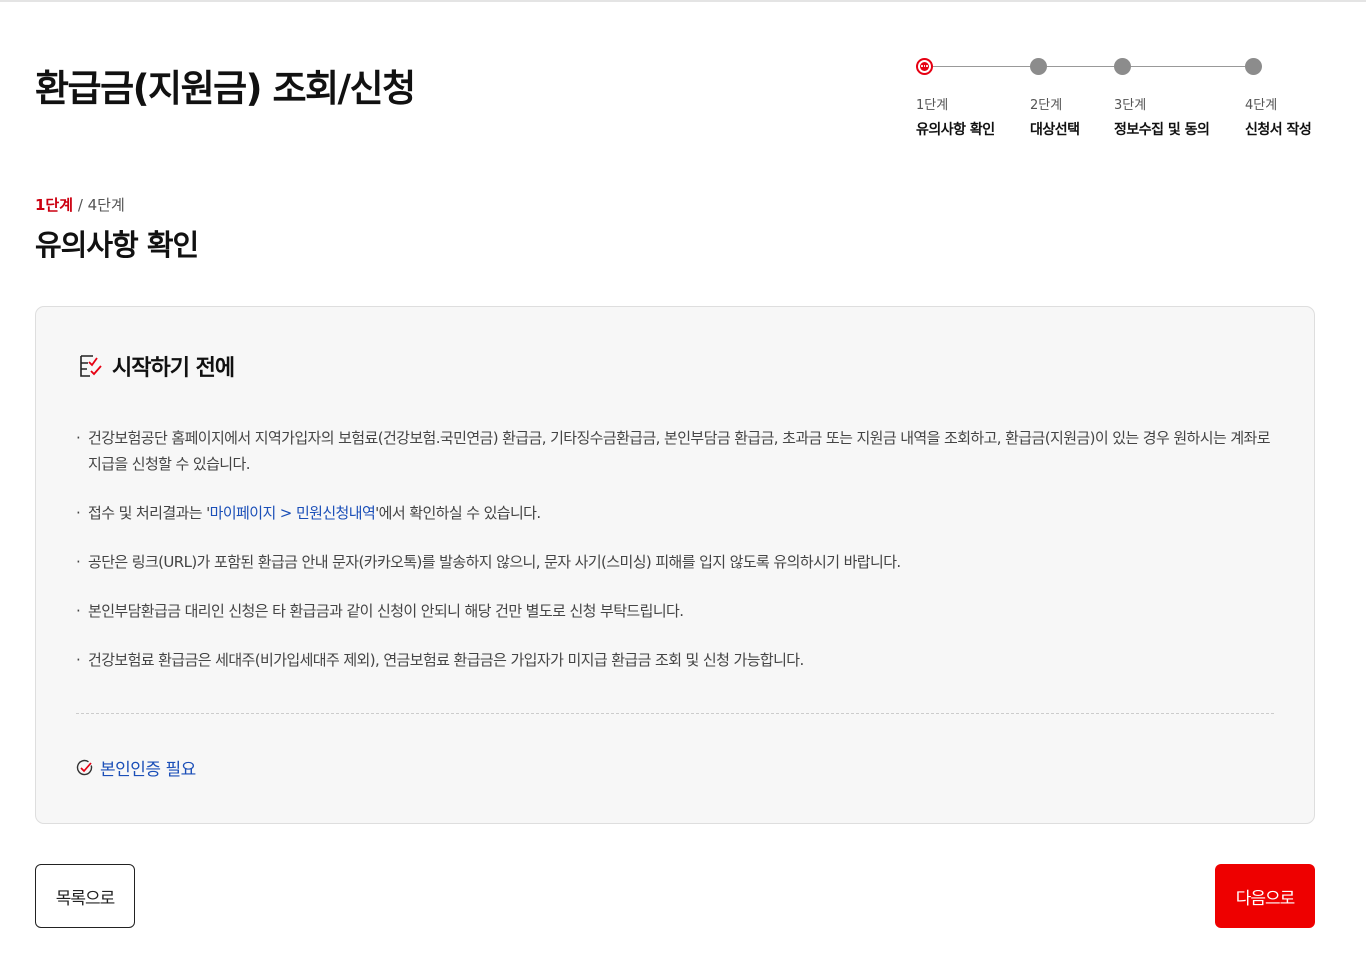 Image resolution: width=1366 pixels, height=961 pixels. Describe the element at coordinates (683, 1) in the screenshot. I see `top-divider` at that location.